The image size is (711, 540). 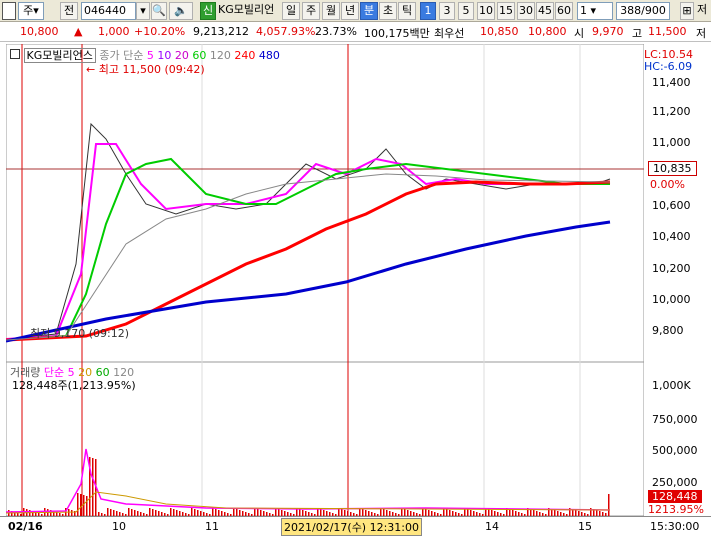 What do you see at coordinates (108, 11) in the screenshot?
I see `code-input: 046440` at bounding box center [108, 11].